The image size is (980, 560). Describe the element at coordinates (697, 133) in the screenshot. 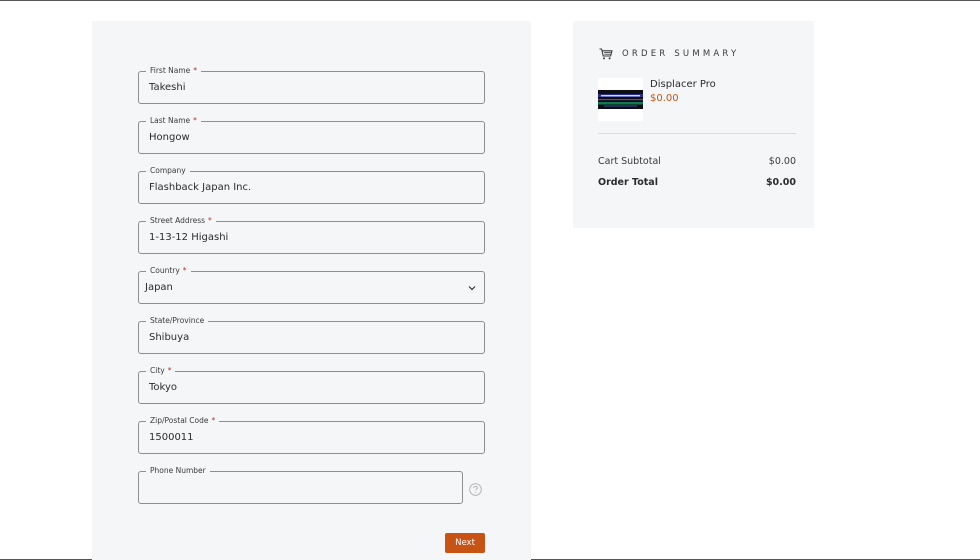

I see `summary-divider` at that location.